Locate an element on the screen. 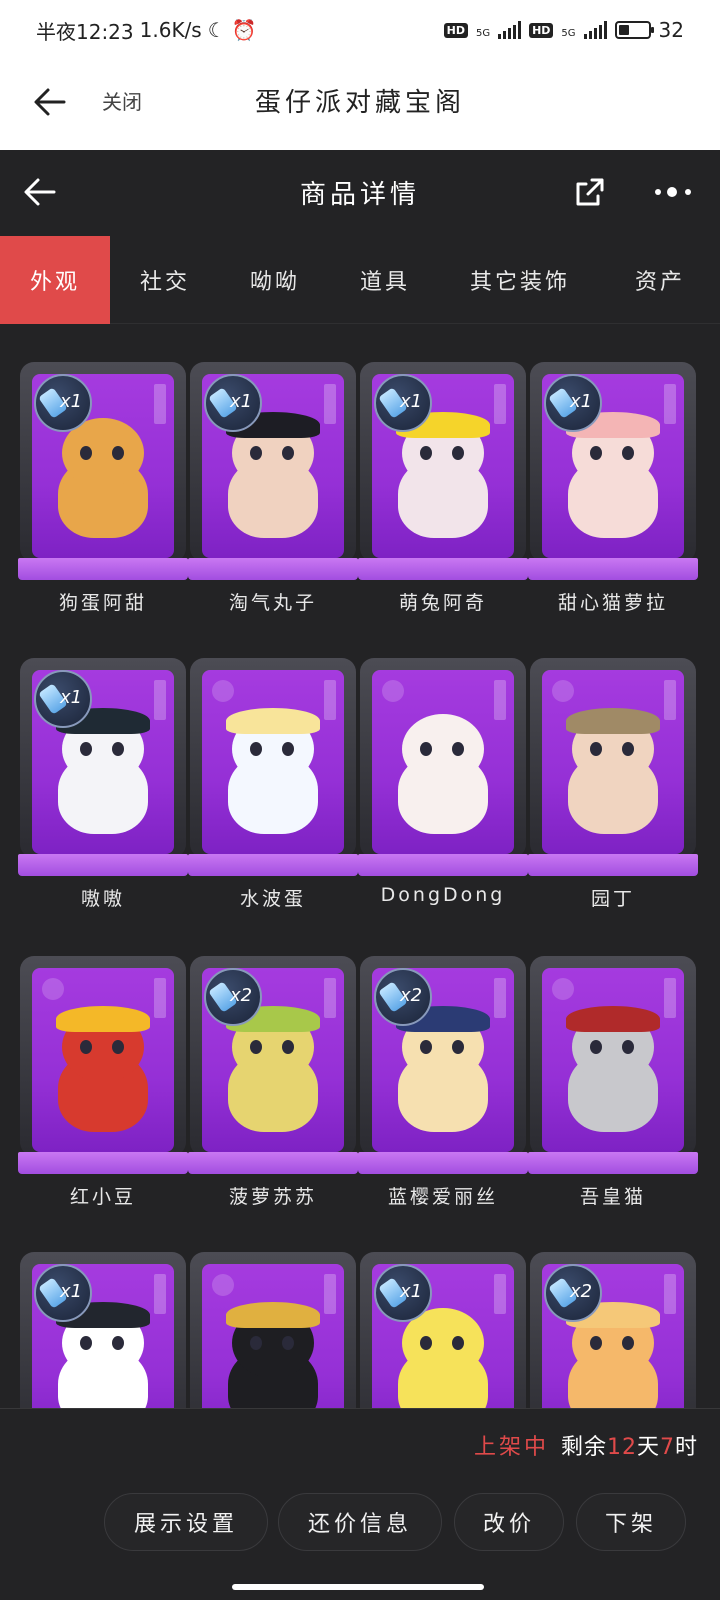 Image resolution: width=720 pixels, height=1600 pixels. delist-button: 下架 is located at coordinates (631, 1522).